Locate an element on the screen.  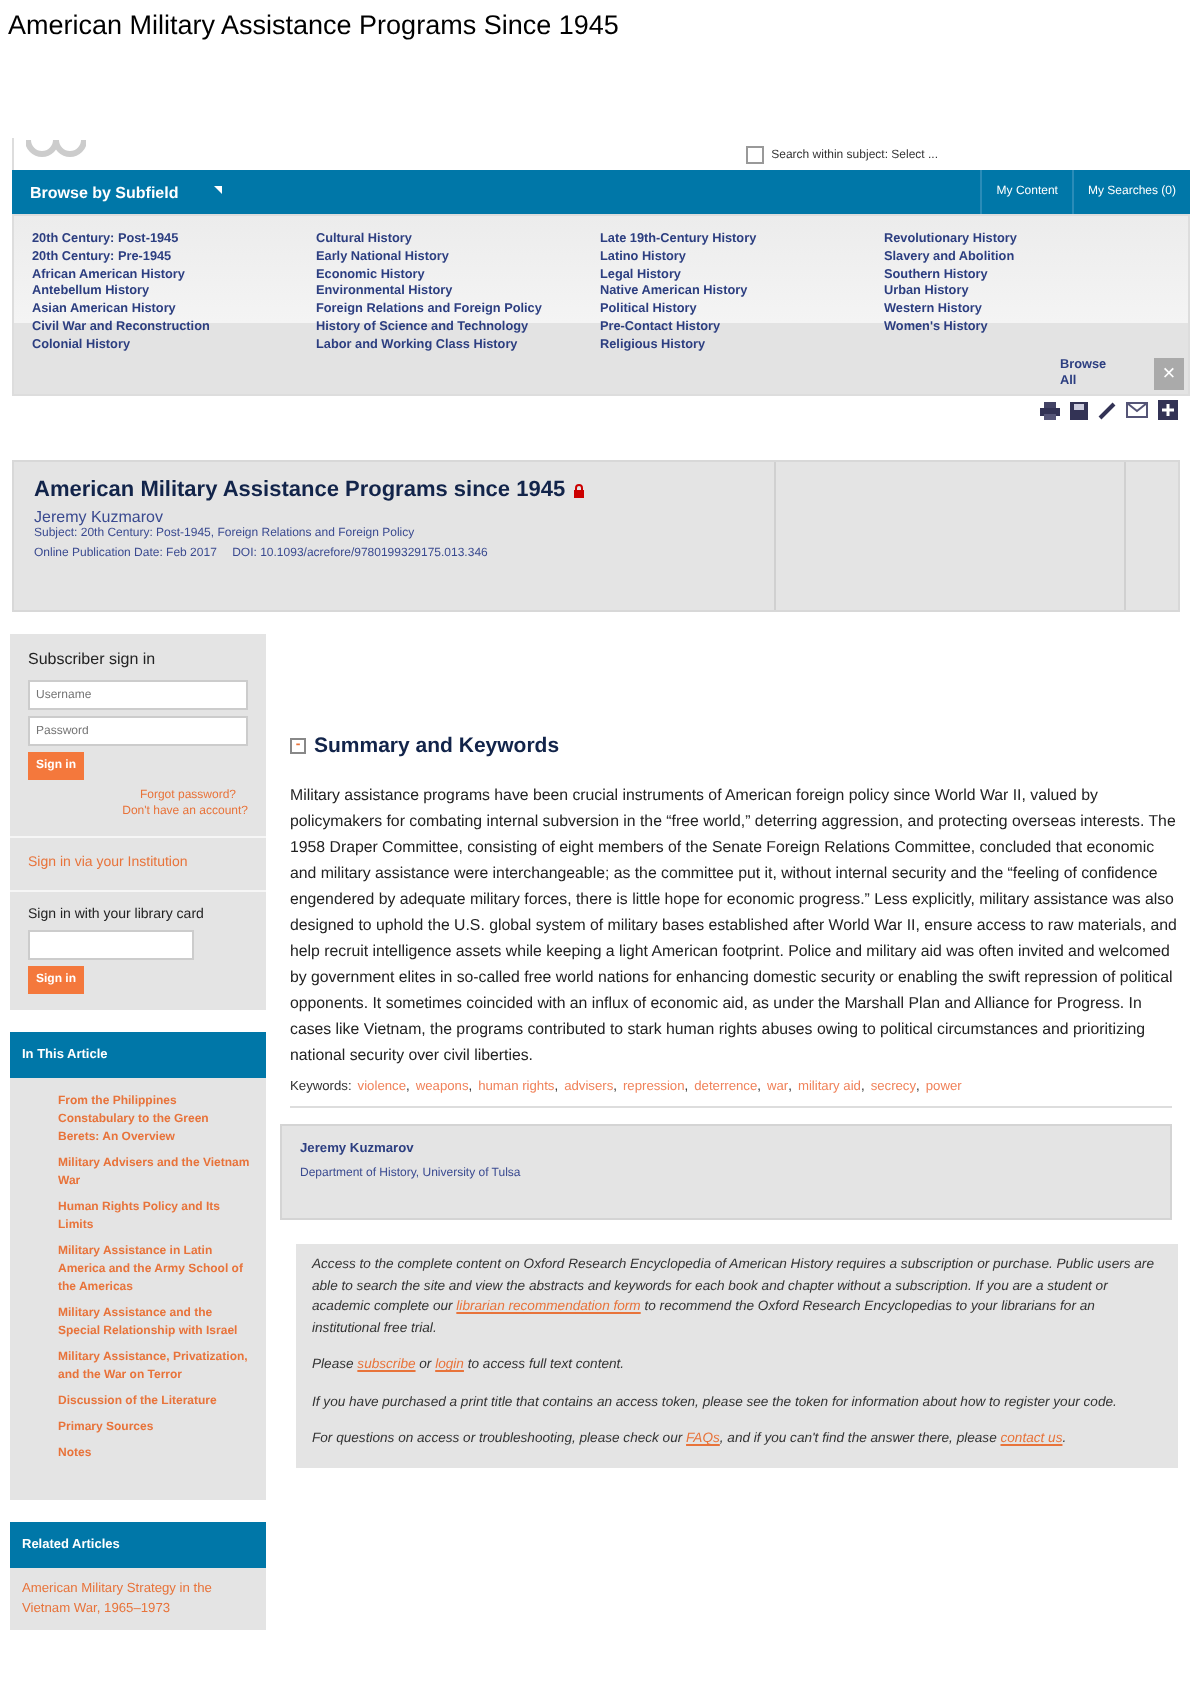
checkbox is located at coordinates (754, 155).